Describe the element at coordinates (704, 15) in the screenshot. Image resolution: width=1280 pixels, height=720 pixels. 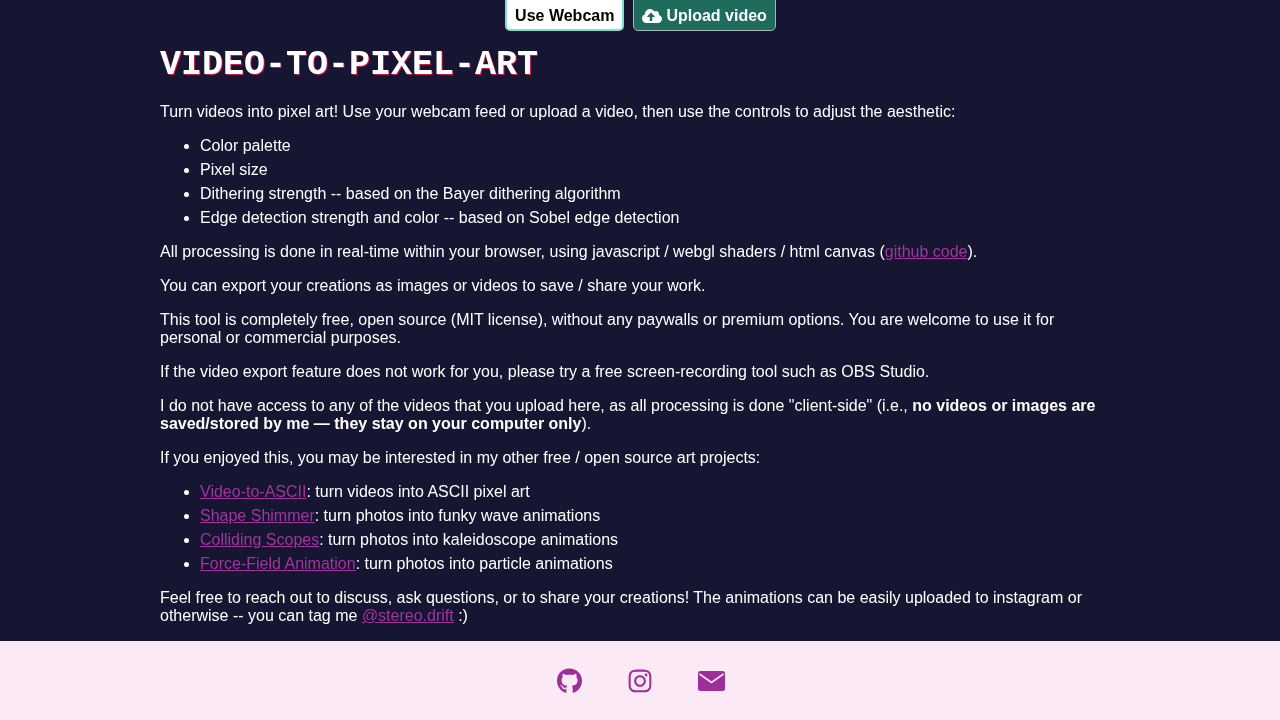
I see `upload-video-button: Upload video` at that location.